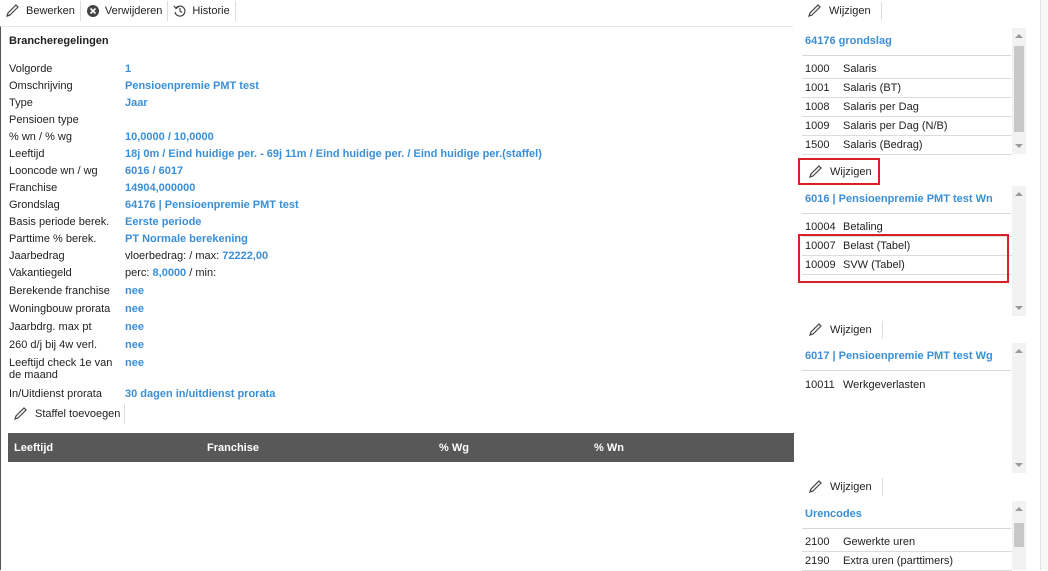 Image resolution: width=1048 pixels, height=571 pixels. What do you see at coordinates (186, 239) in the screenshot?
I see `field-value: PT Normale berekening` at bounding box center [186, 239].